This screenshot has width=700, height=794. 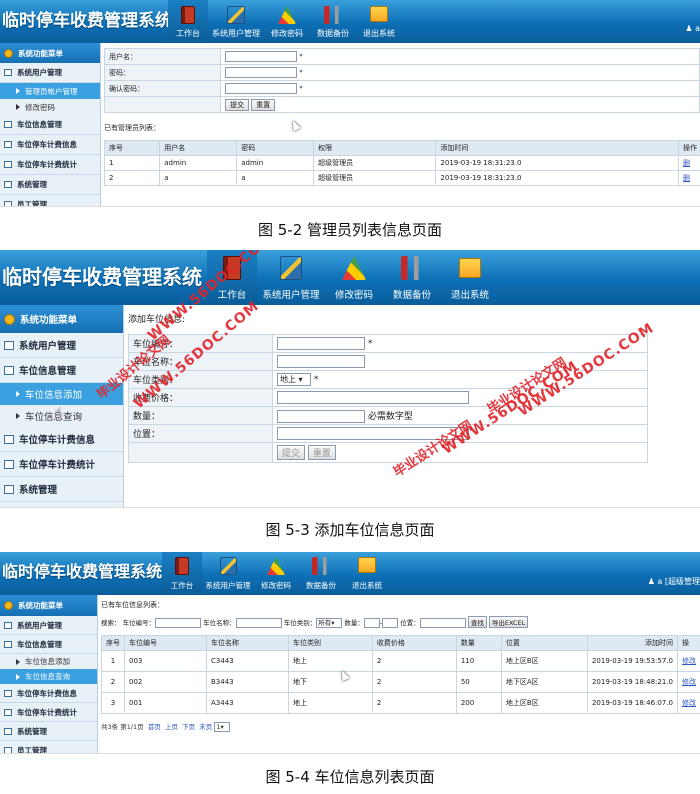 What do you see at coordinates (477, 622) in the screenshot?
I see `search-button: 查找` at bounding box center [477, 622].